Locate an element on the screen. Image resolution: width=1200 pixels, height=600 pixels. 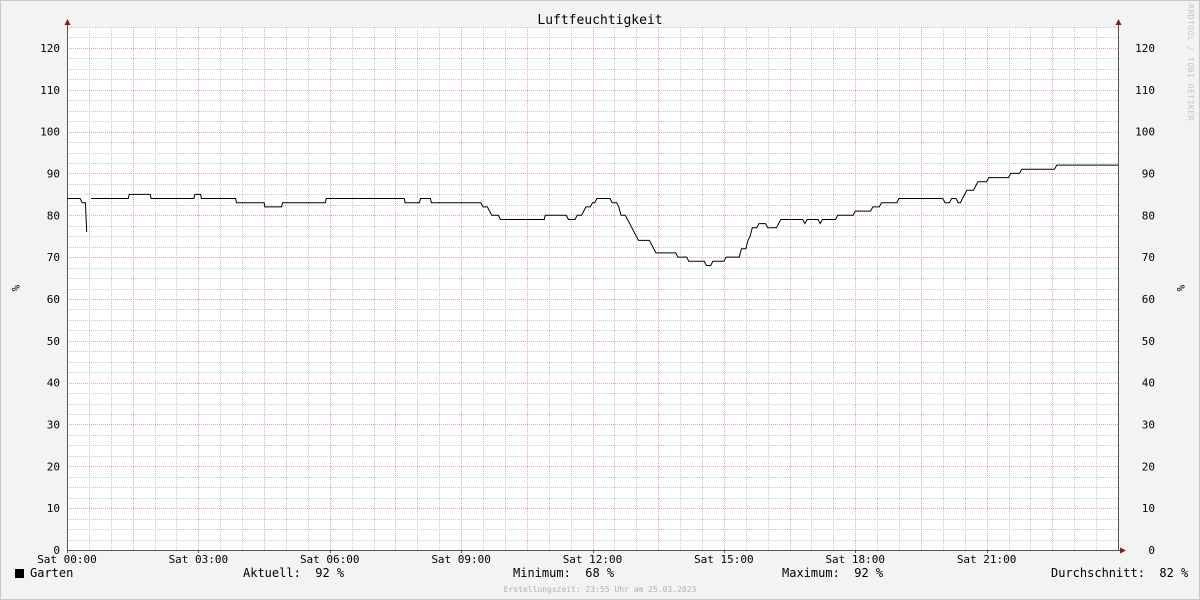
y-tick-labels-left: 0102030405060708090100110120 is located at coordinates (50, 299).